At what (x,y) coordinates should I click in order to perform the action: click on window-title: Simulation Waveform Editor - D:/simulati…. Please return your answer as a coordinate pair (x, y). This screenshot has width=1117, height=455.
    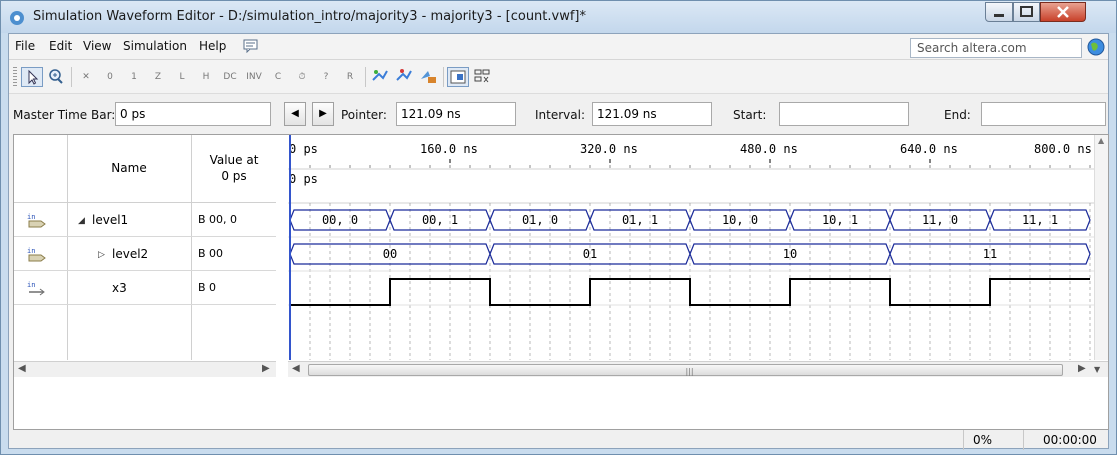
    Looking at the image, I should click on (310, 16).